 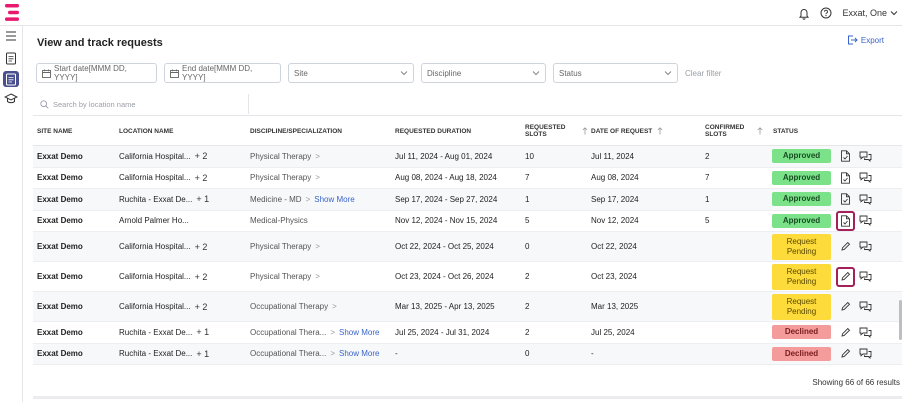 What do you see at coordinates (614, 246) in the screenshot?
I see `request-date: Oct 22, 2024` at bounding box center [614, 246].